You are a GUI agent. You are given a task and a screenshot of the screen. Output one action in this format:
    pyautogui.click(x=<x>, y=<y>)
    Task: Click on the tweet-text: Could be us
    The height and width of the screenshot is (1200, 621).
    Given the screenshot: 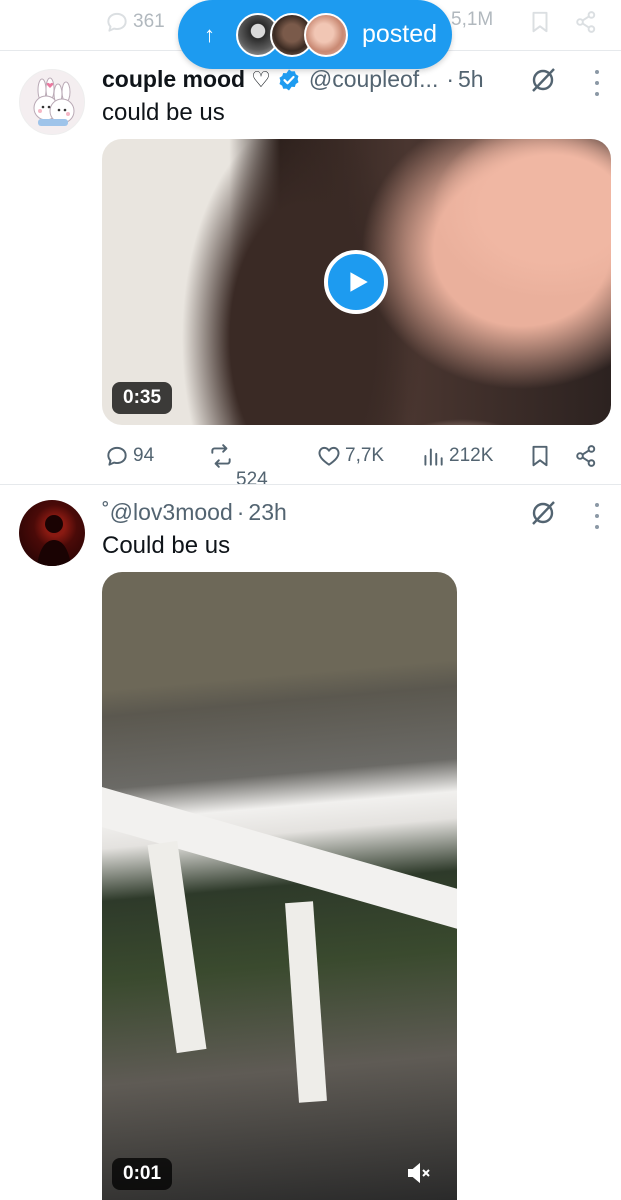 What is the action you would take?
    pyautogui.click(x=166, y=545)
    